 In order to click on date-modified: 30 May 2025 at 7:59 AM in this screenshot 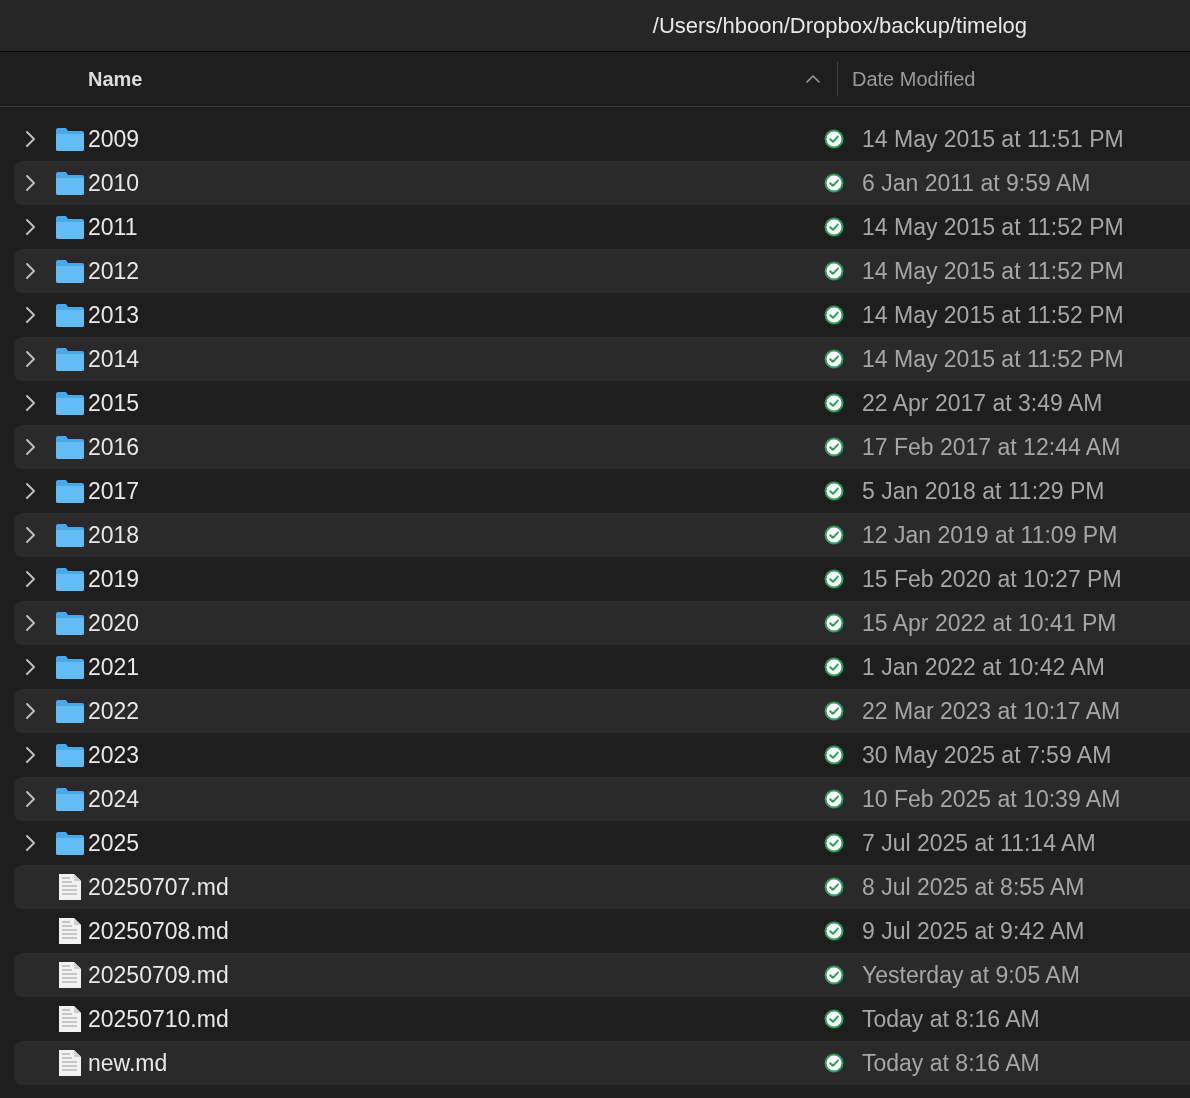, I will do `click(987, 755)`.